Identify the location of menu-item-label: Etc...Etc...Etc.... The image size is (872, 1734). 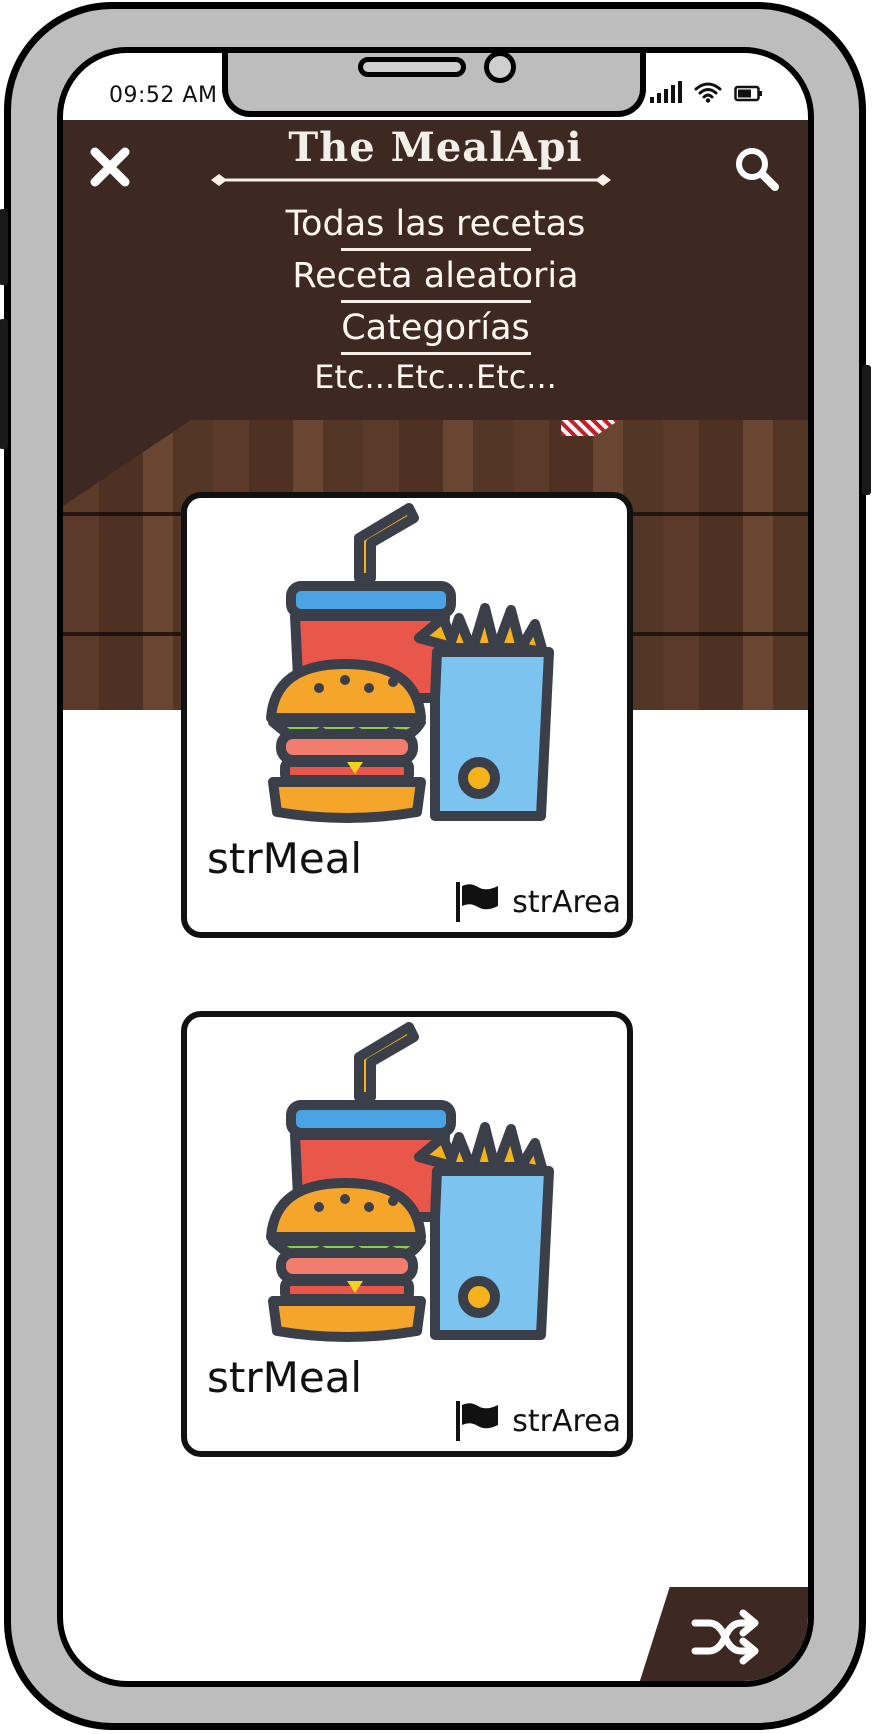
(435, 377).